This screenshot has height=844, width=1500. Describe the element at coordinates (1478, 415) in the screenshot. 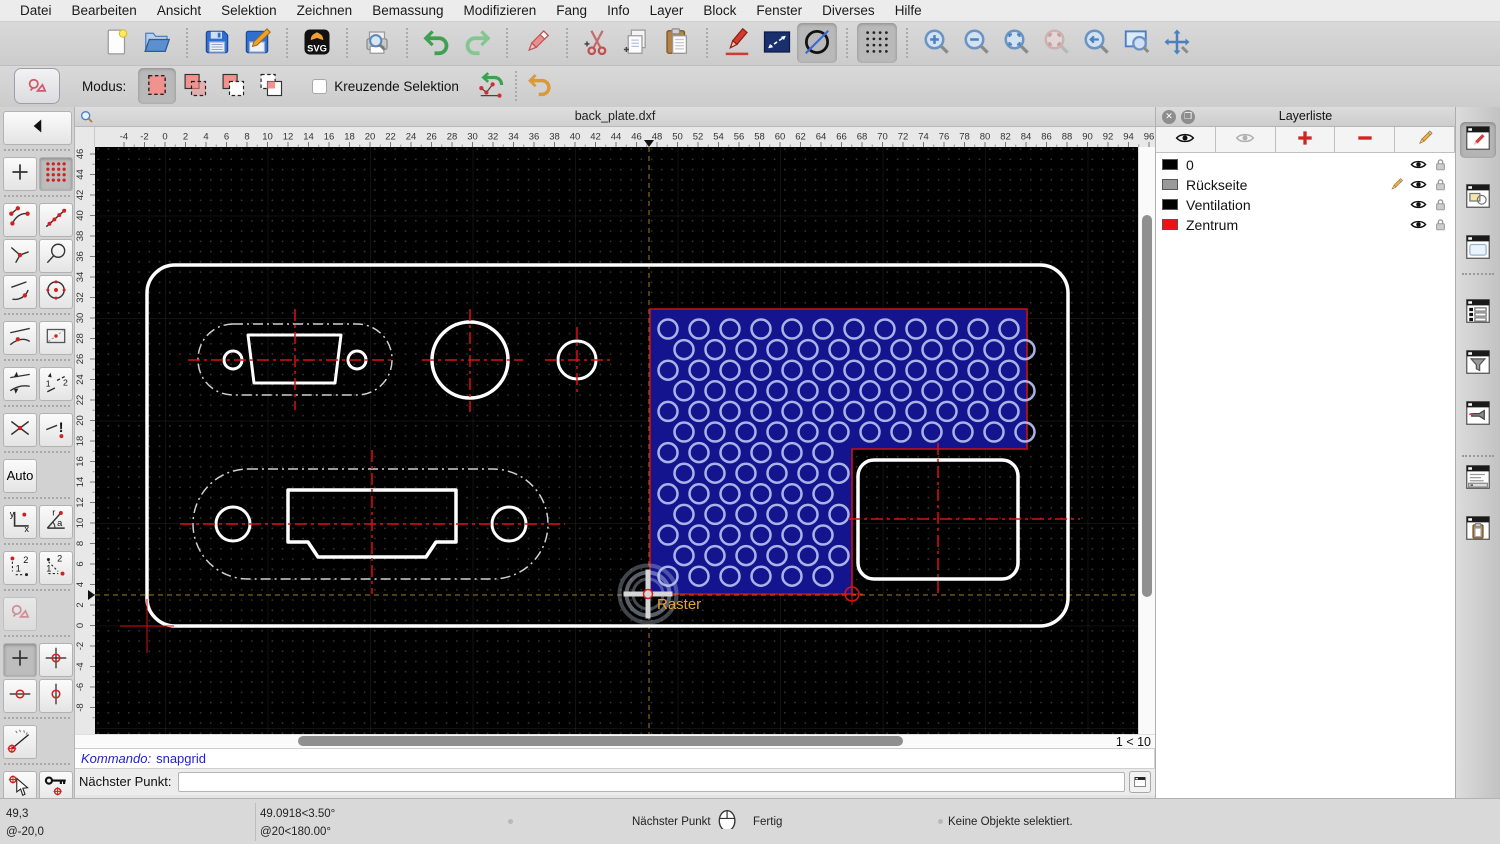

I see `pen-settings-panel-toggle` at that location.